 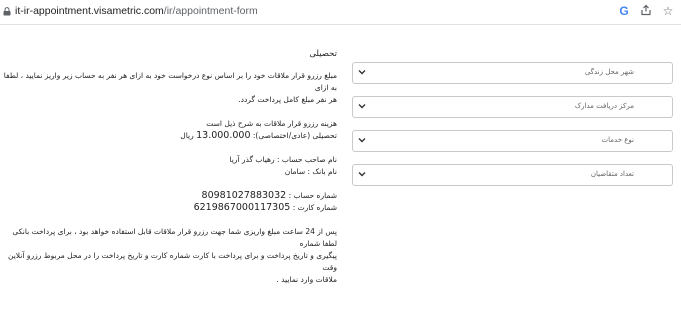 What do you see at coordinates (609, 72) in the screenshot?
I see `city-select-label: شهر محل زندگی` at bounding box center [609, 72].